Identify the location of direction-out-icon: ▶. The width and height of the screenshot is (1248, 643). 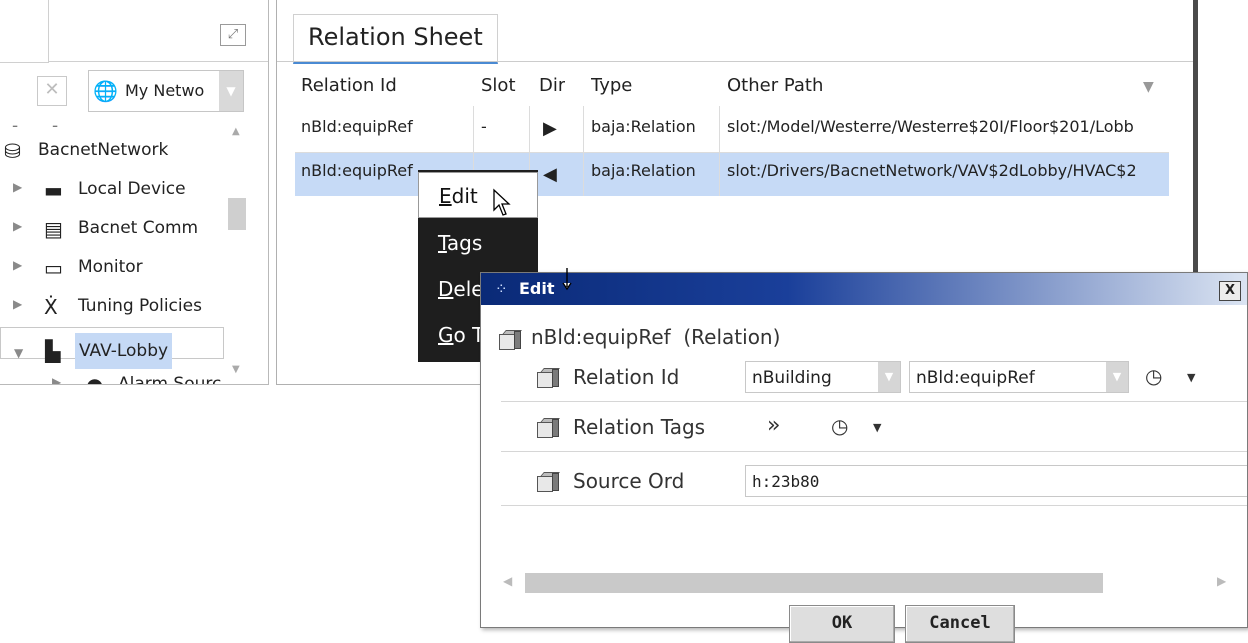
(550, 128).